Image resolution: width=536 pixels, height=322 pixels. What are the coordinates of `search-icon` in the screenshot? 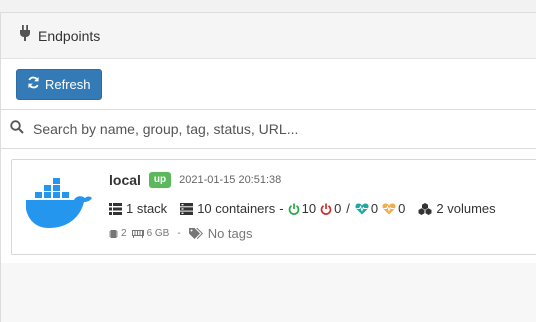 It's located at (17, 129).